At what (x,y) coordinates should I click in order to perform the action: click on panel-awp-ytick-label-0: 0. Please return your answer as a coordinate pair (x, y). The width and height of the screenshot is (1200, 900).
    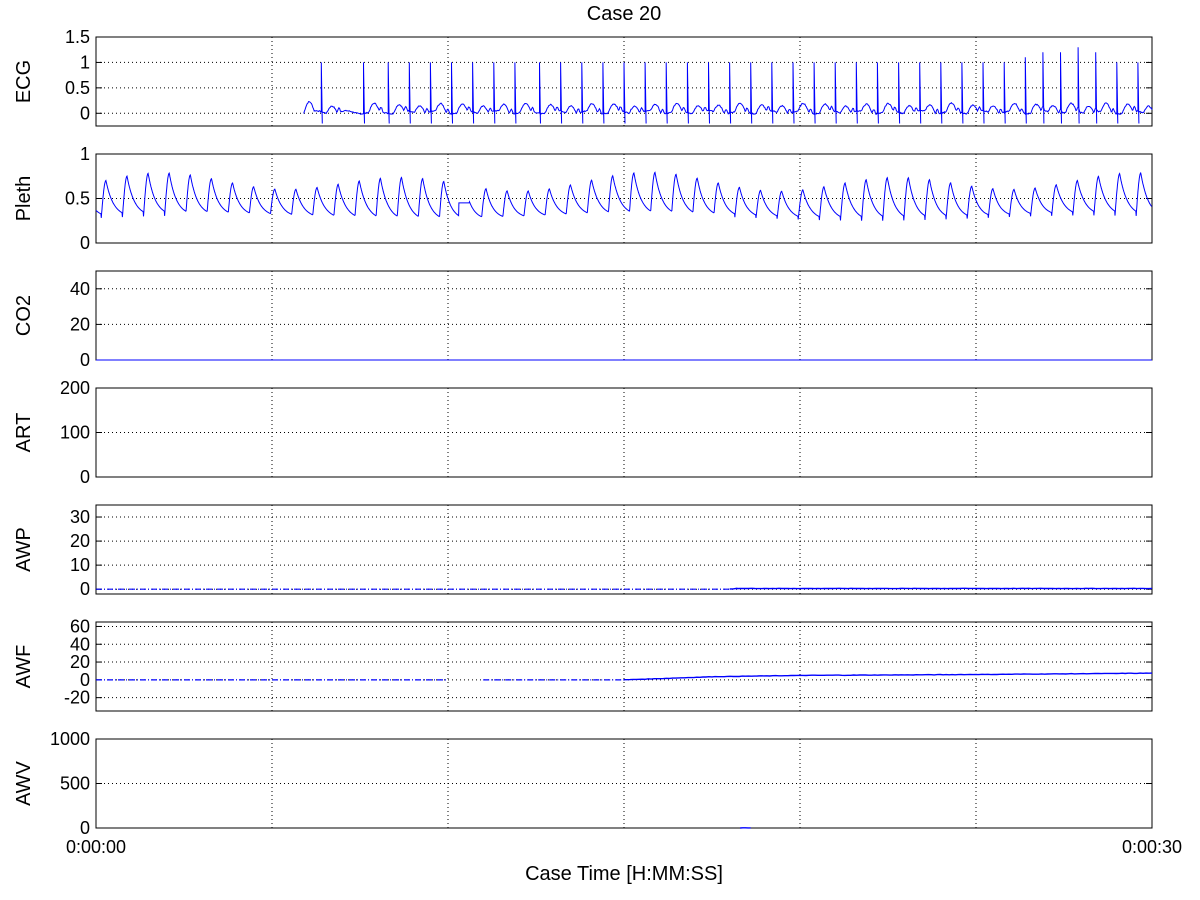
    Looking at the image, I should click on (85, 589).